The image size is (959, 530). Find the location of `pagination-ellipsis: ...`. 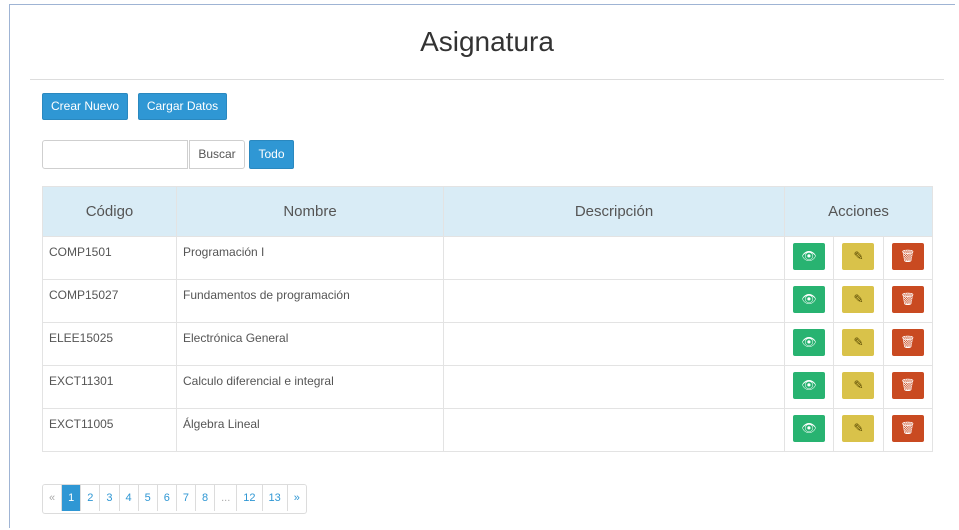

pagination-ellipsis: ... is located at coordinates (226, 498).